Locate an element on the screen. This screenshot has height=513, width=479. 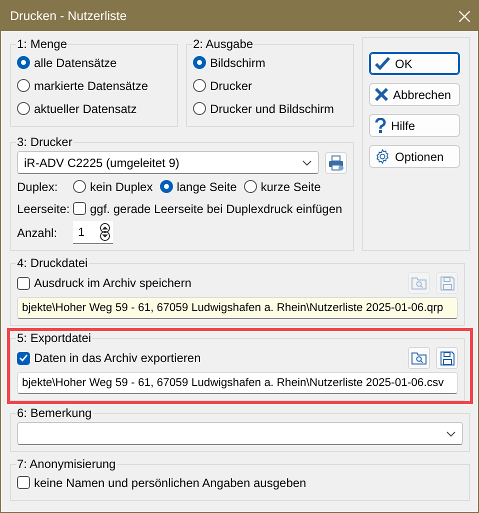
checkbox: Daten in das Archiv exportieren is located at coordinates (109, 358).